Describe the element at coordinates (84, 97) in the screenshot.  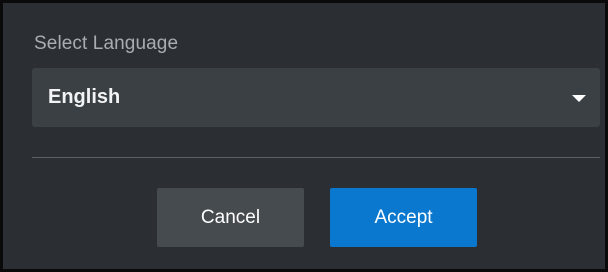
I see `language-select-value: English` at that location.